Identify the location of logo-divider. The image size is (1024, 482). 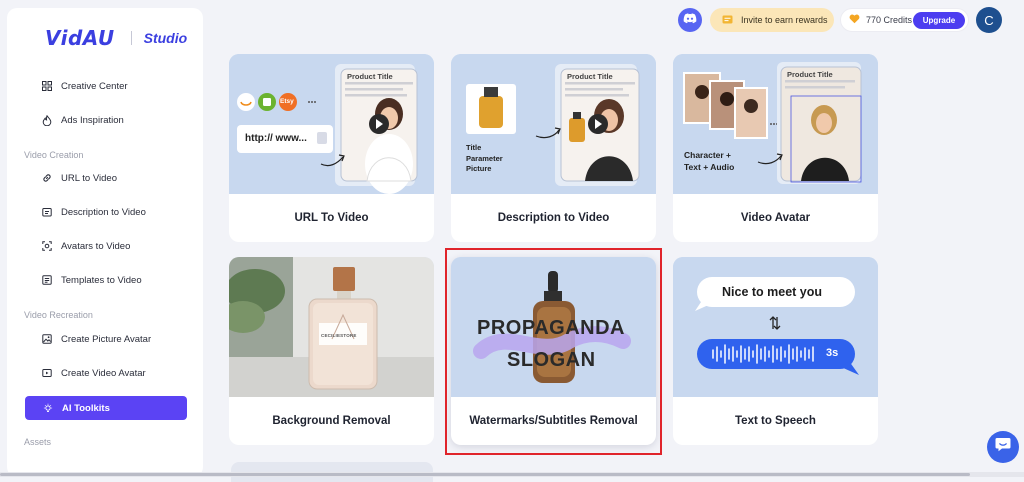
(131, 38).